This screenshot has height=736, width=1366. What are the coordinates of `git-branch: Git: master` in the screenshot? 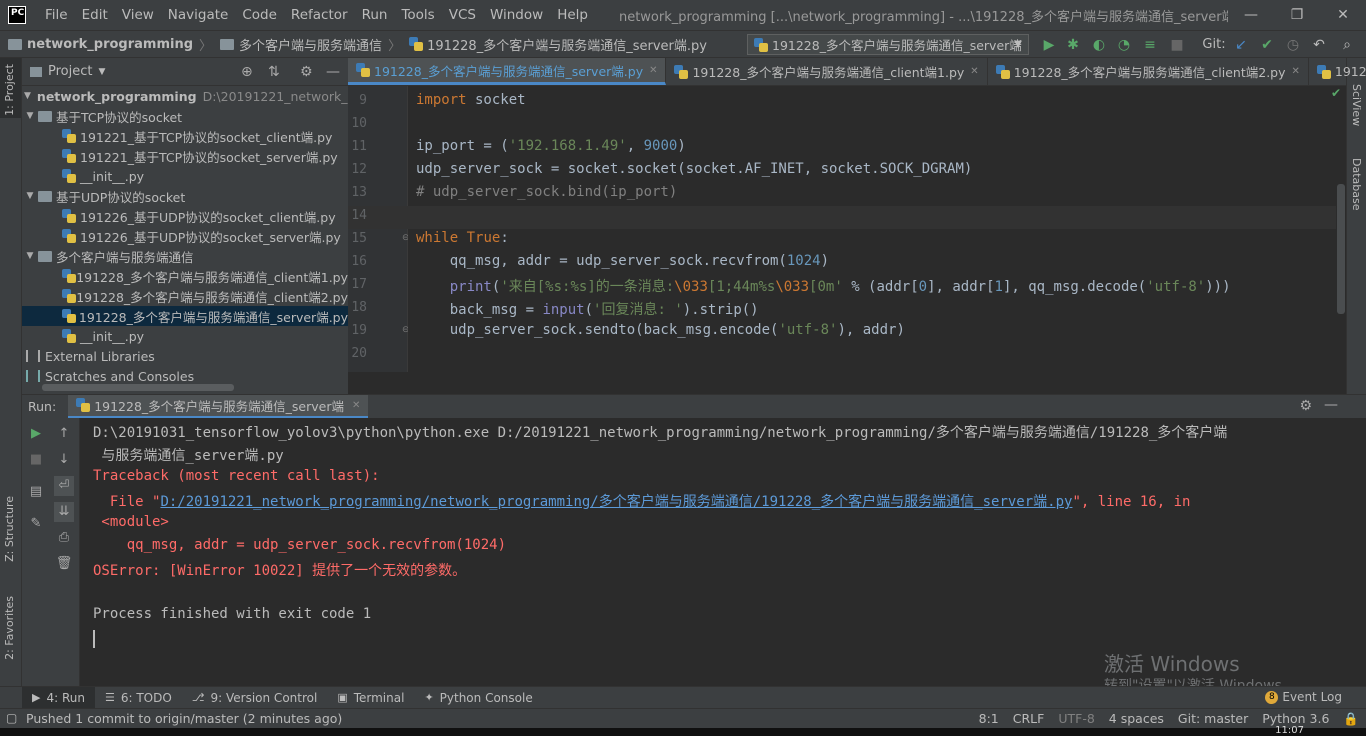 It's located at (1213, 718).